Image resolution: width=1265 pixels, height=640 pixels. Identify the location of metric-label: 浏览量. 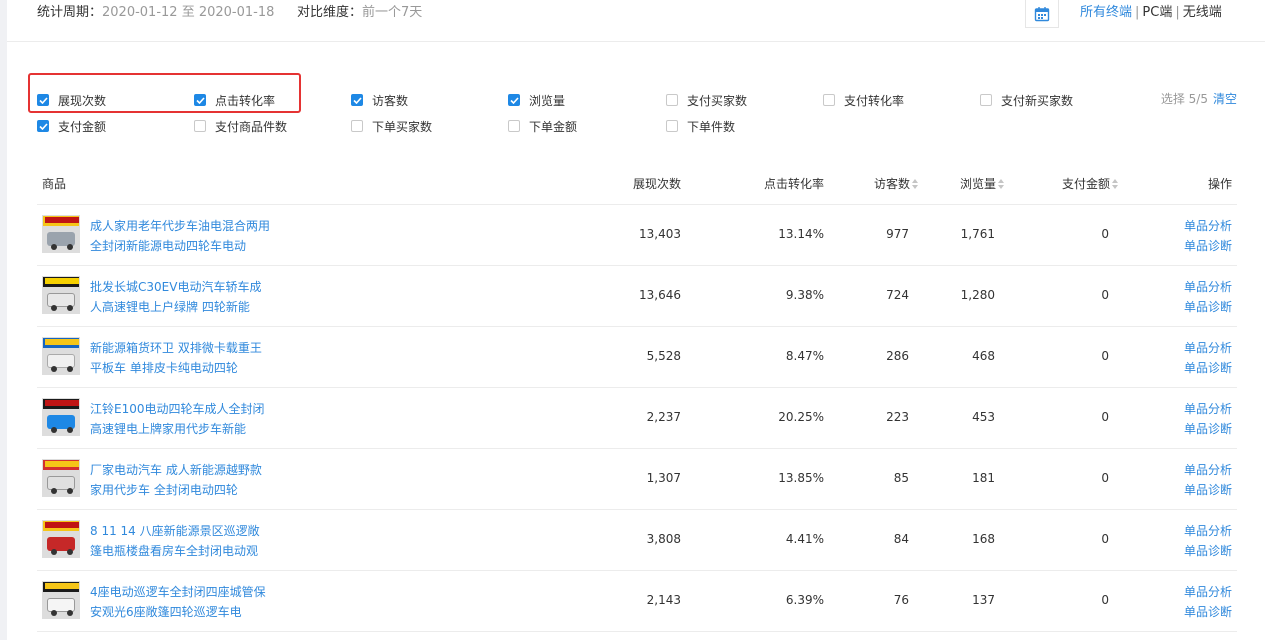
(547, 100).